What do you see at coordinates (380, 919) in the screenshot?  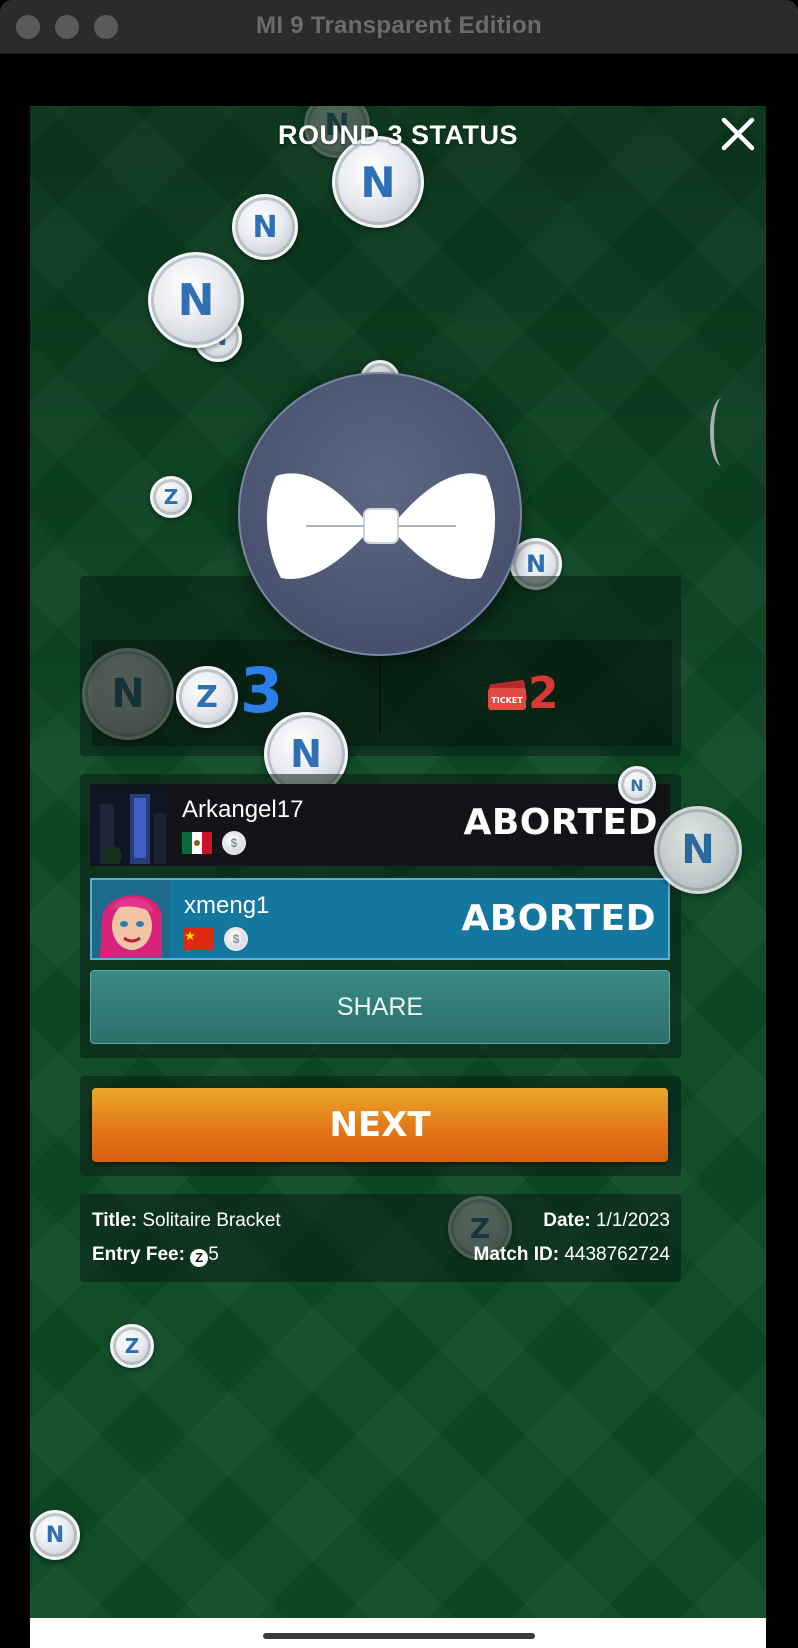 I see `player-row: xmeng1 $ ABORTED` at bounding box center [380, 919].